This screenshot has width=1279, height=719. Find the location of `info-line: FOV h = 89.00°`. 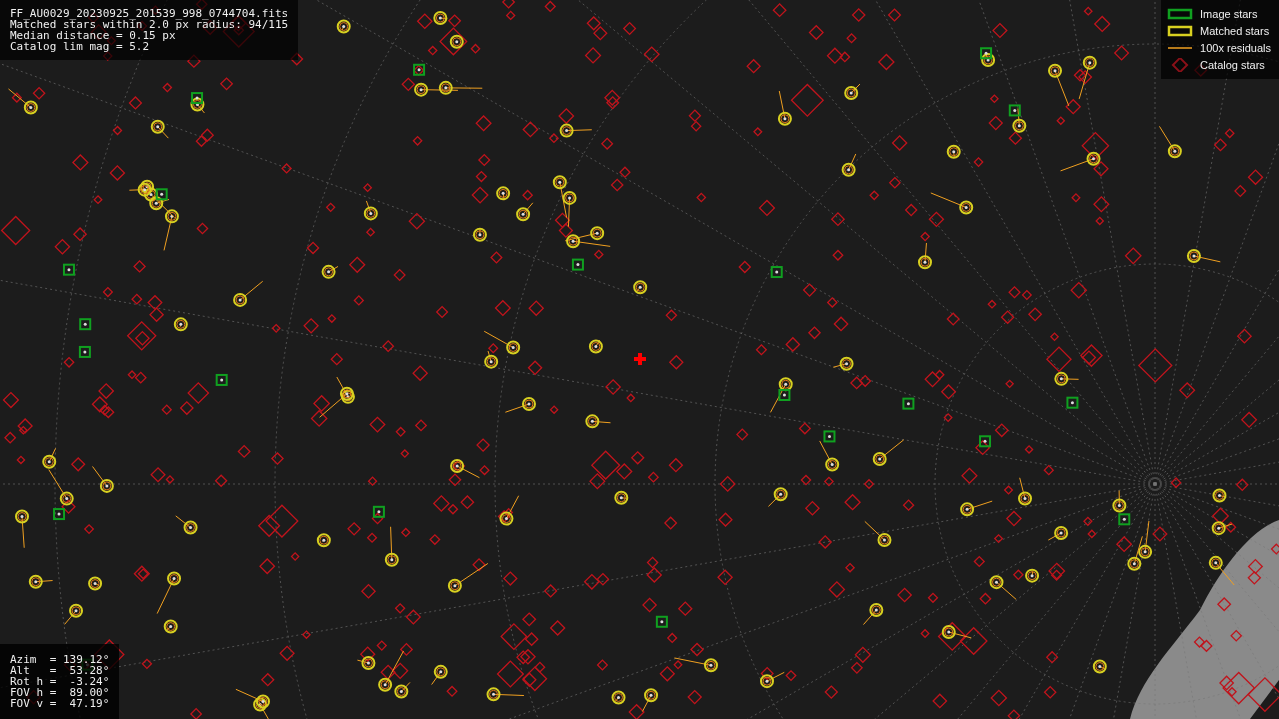

info-line: FOV h = 89.00° is located at coordinates (60, 692).